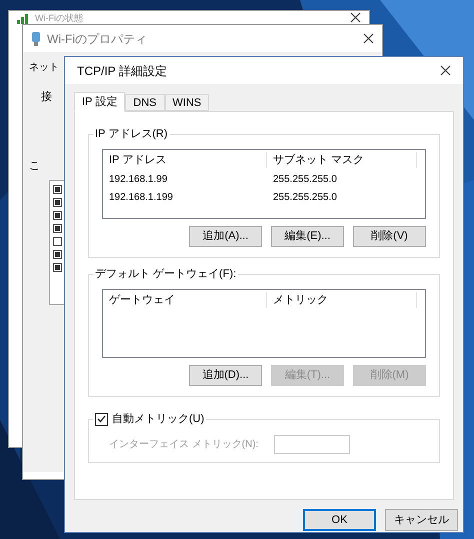 This screenshot has width=474, height=539. Describe the element at coordinates (342, 300) in the screenshot. I see `column-header: メトリック` at that location.